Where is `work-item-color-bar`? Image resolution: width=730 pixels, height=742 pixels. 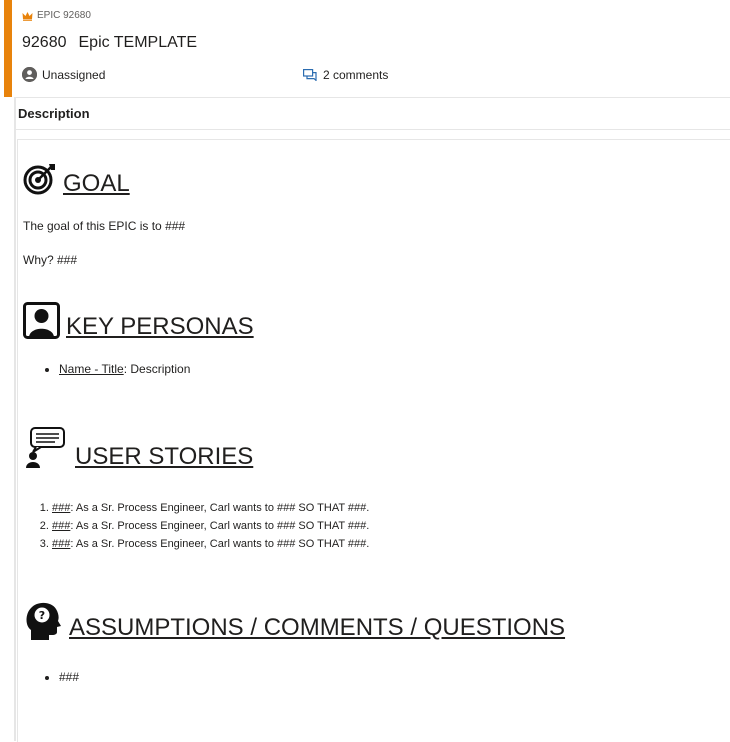
work-item-color-bar is located at coordinates (8, 48).